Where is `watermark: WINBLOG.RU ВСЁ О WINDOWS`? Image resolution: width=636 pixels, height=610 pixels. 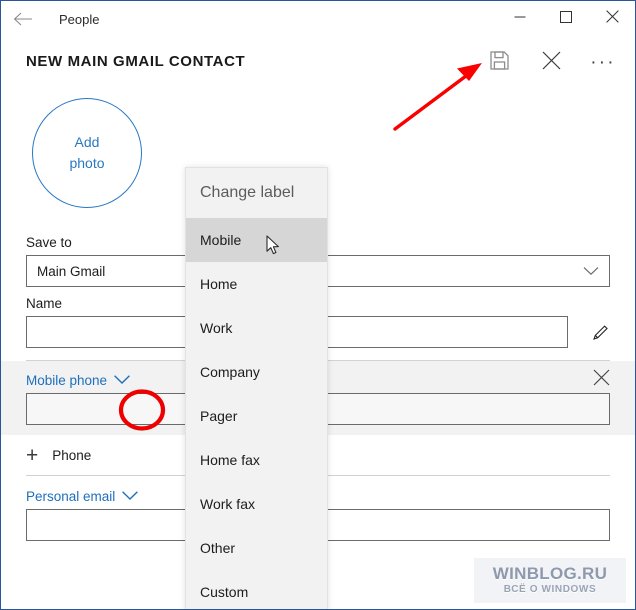
watermark: WINBLOG.RU ВСЁ О WINDOWS is located at coordinates (550, 580).